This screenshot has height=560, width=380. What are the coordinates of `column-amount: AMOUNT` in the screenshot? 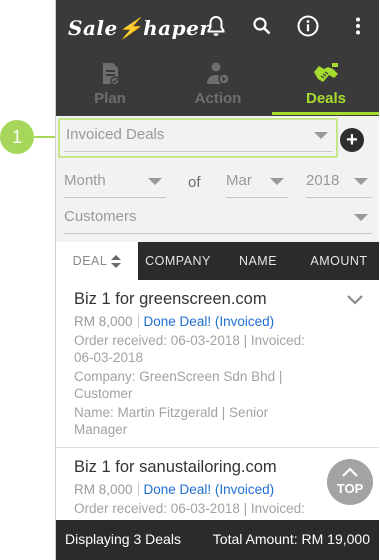 It's located at (338, 261).